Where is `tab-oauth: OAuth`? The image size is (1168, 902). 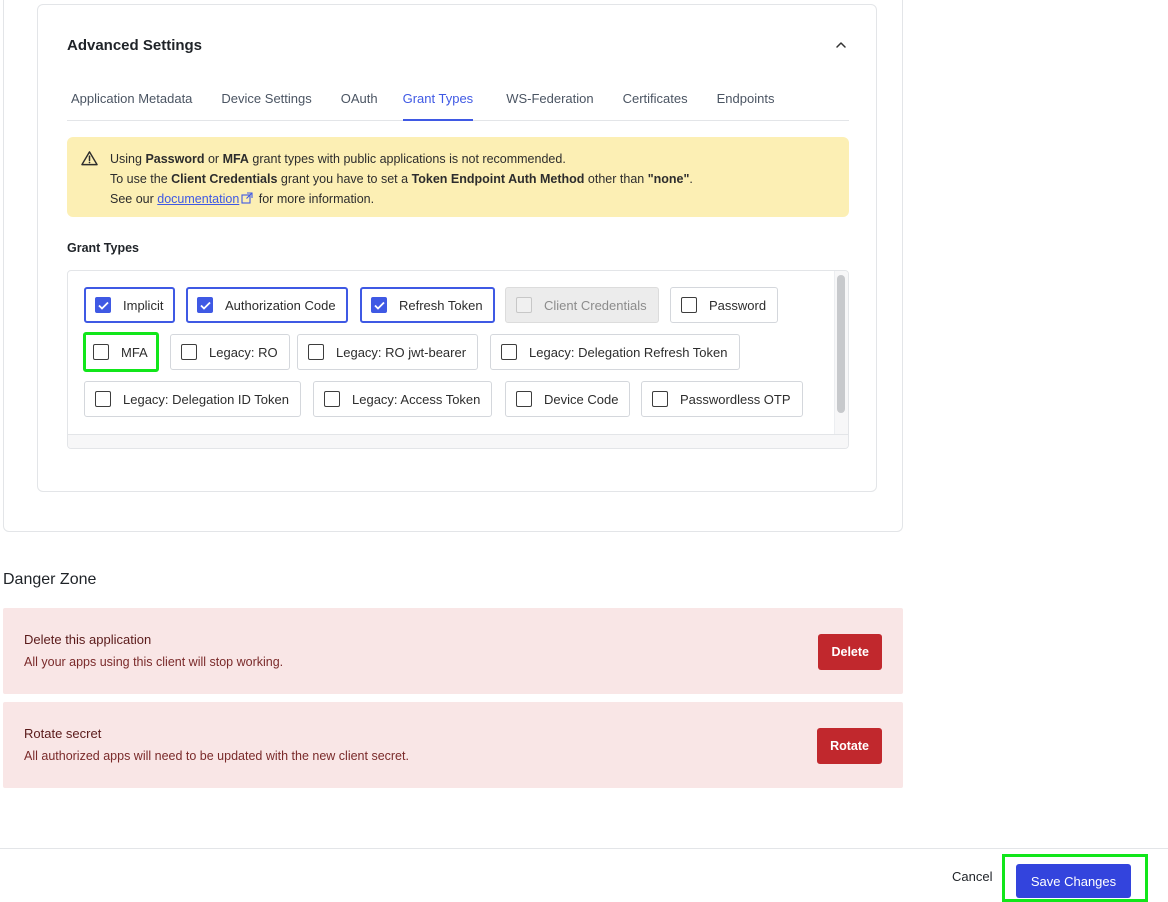
tab-oauth: OAuth is located at coordinates (364, 102).